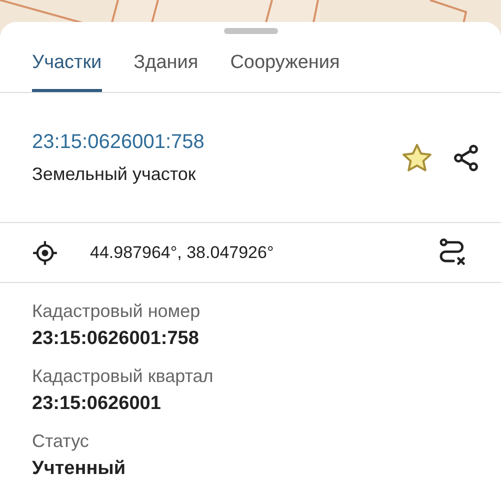  What do you see at coordinates (166, 63) in the screenshot?
I see `tab: Здания` at bounding box center [166, 63].